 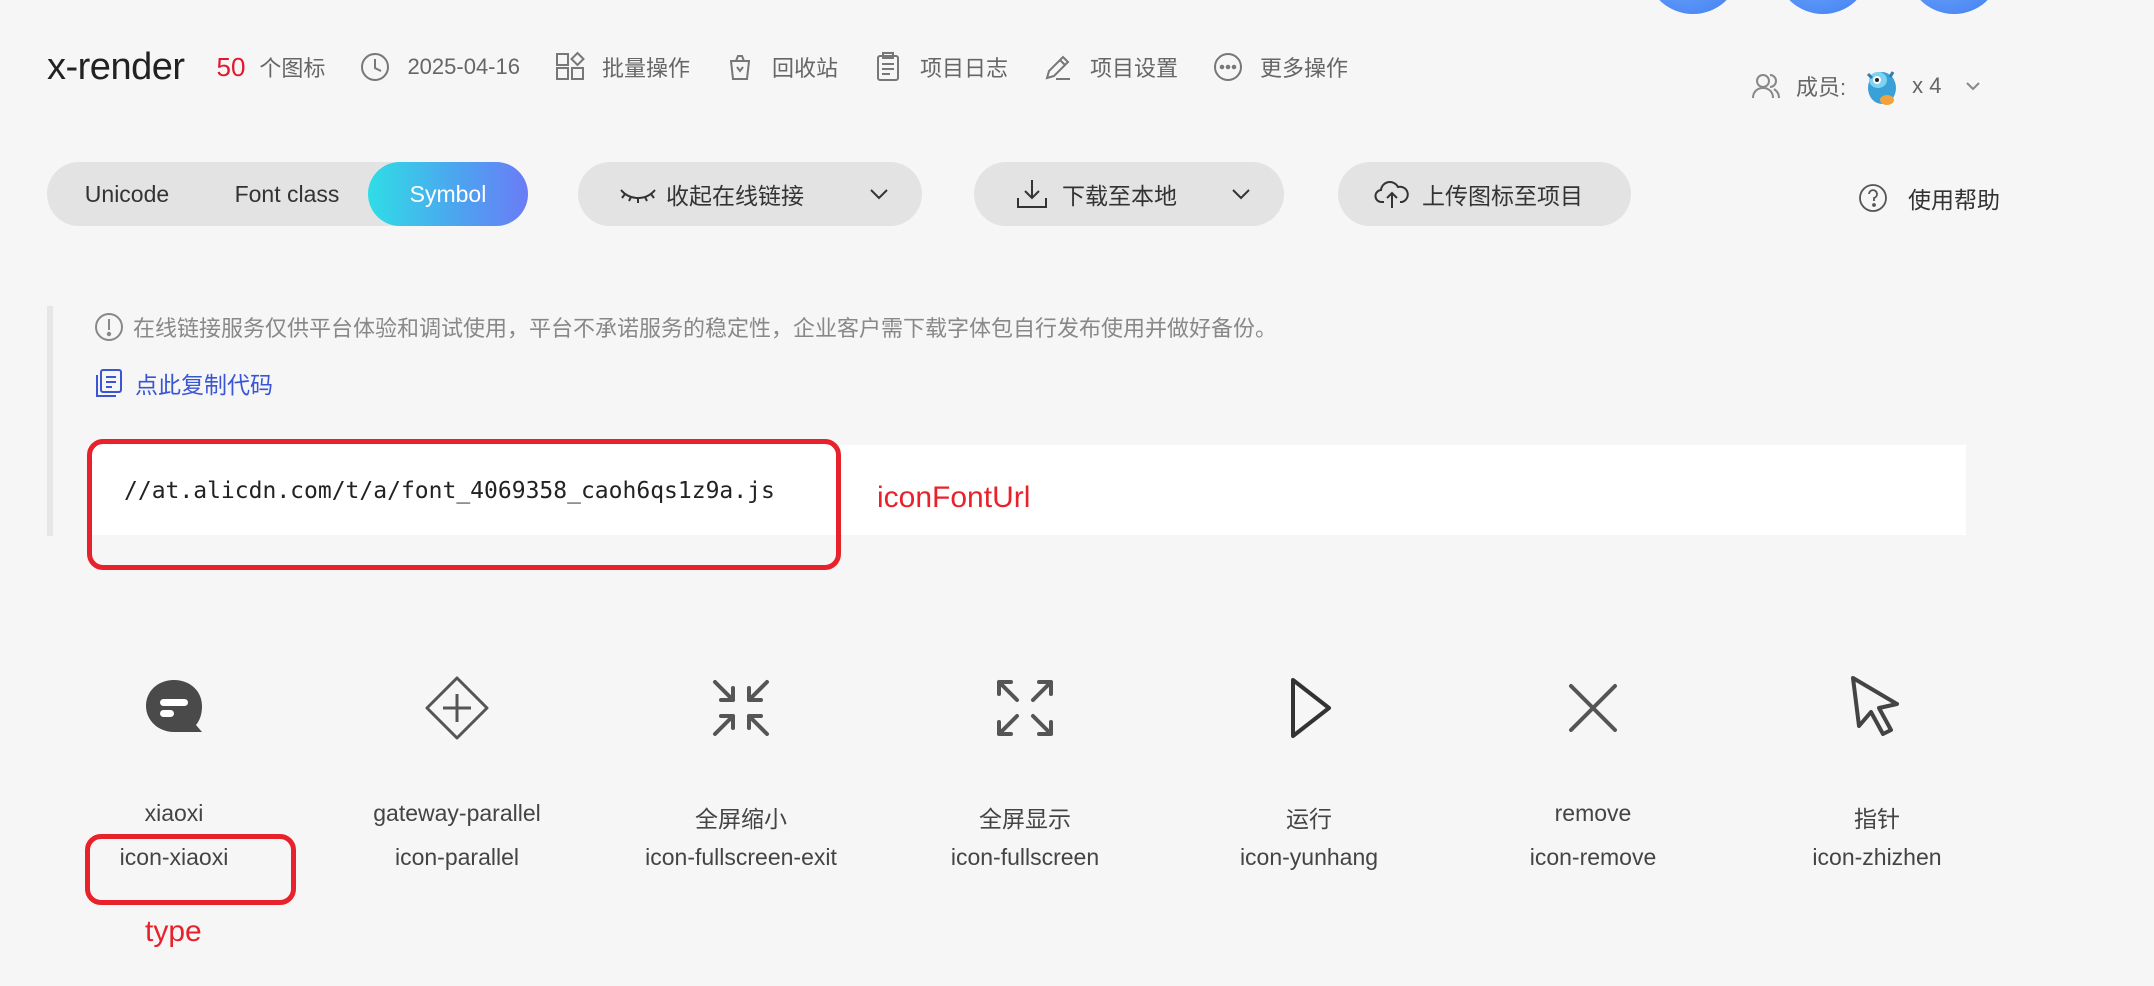 What do you see at coordinates (231, 66) in the screenshot?
I see `icon-count: 50` at bounding box center [231, 66].